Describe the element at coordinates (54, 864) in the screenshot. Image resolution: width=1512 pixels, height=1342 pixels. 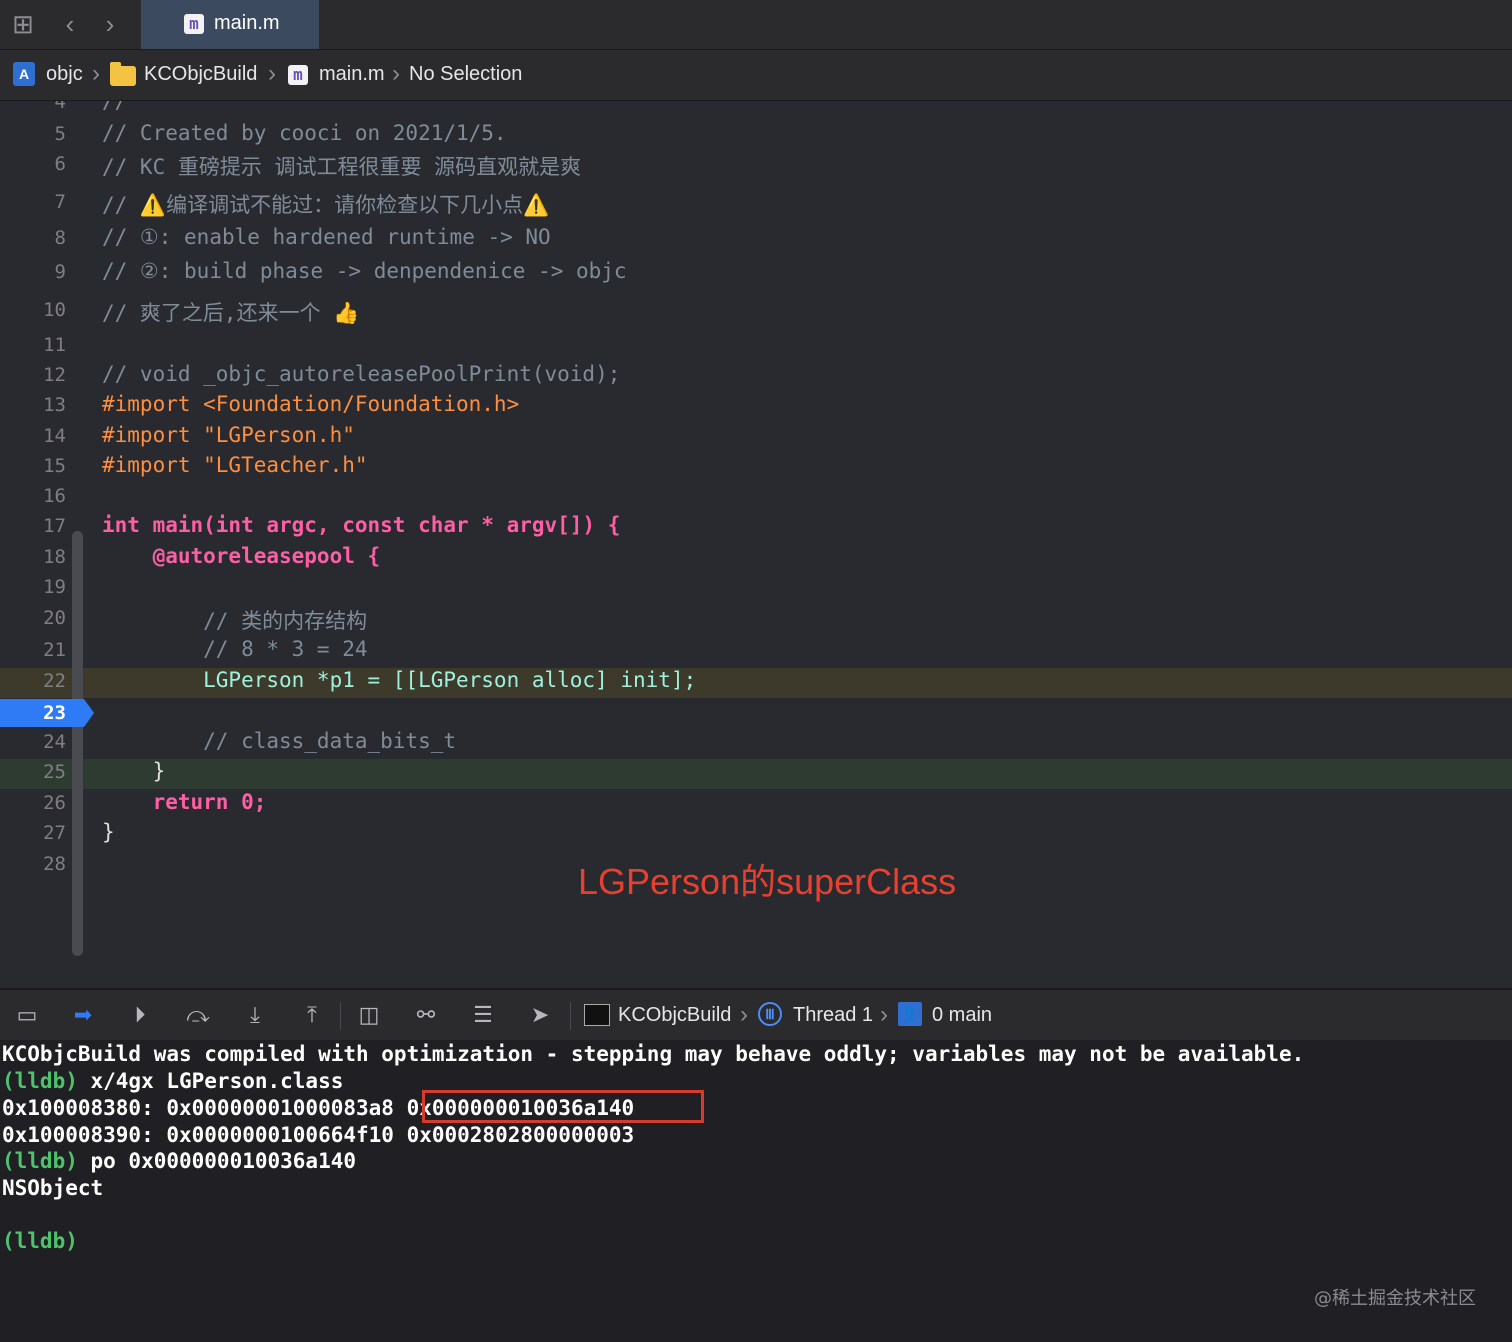
I see `line-number: 28` at that location.